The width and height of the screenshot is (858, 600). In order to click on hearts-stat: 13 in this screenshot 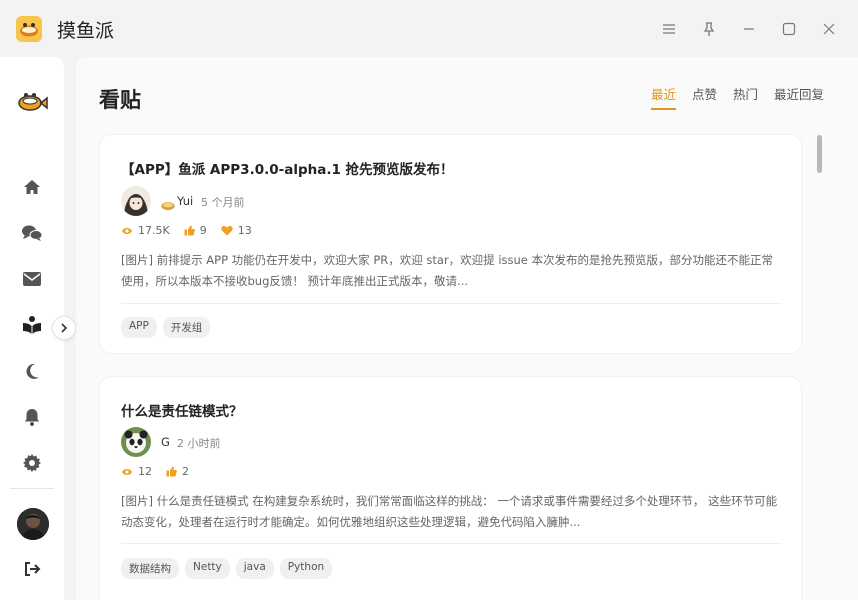, I will do `click(236, 230)`.